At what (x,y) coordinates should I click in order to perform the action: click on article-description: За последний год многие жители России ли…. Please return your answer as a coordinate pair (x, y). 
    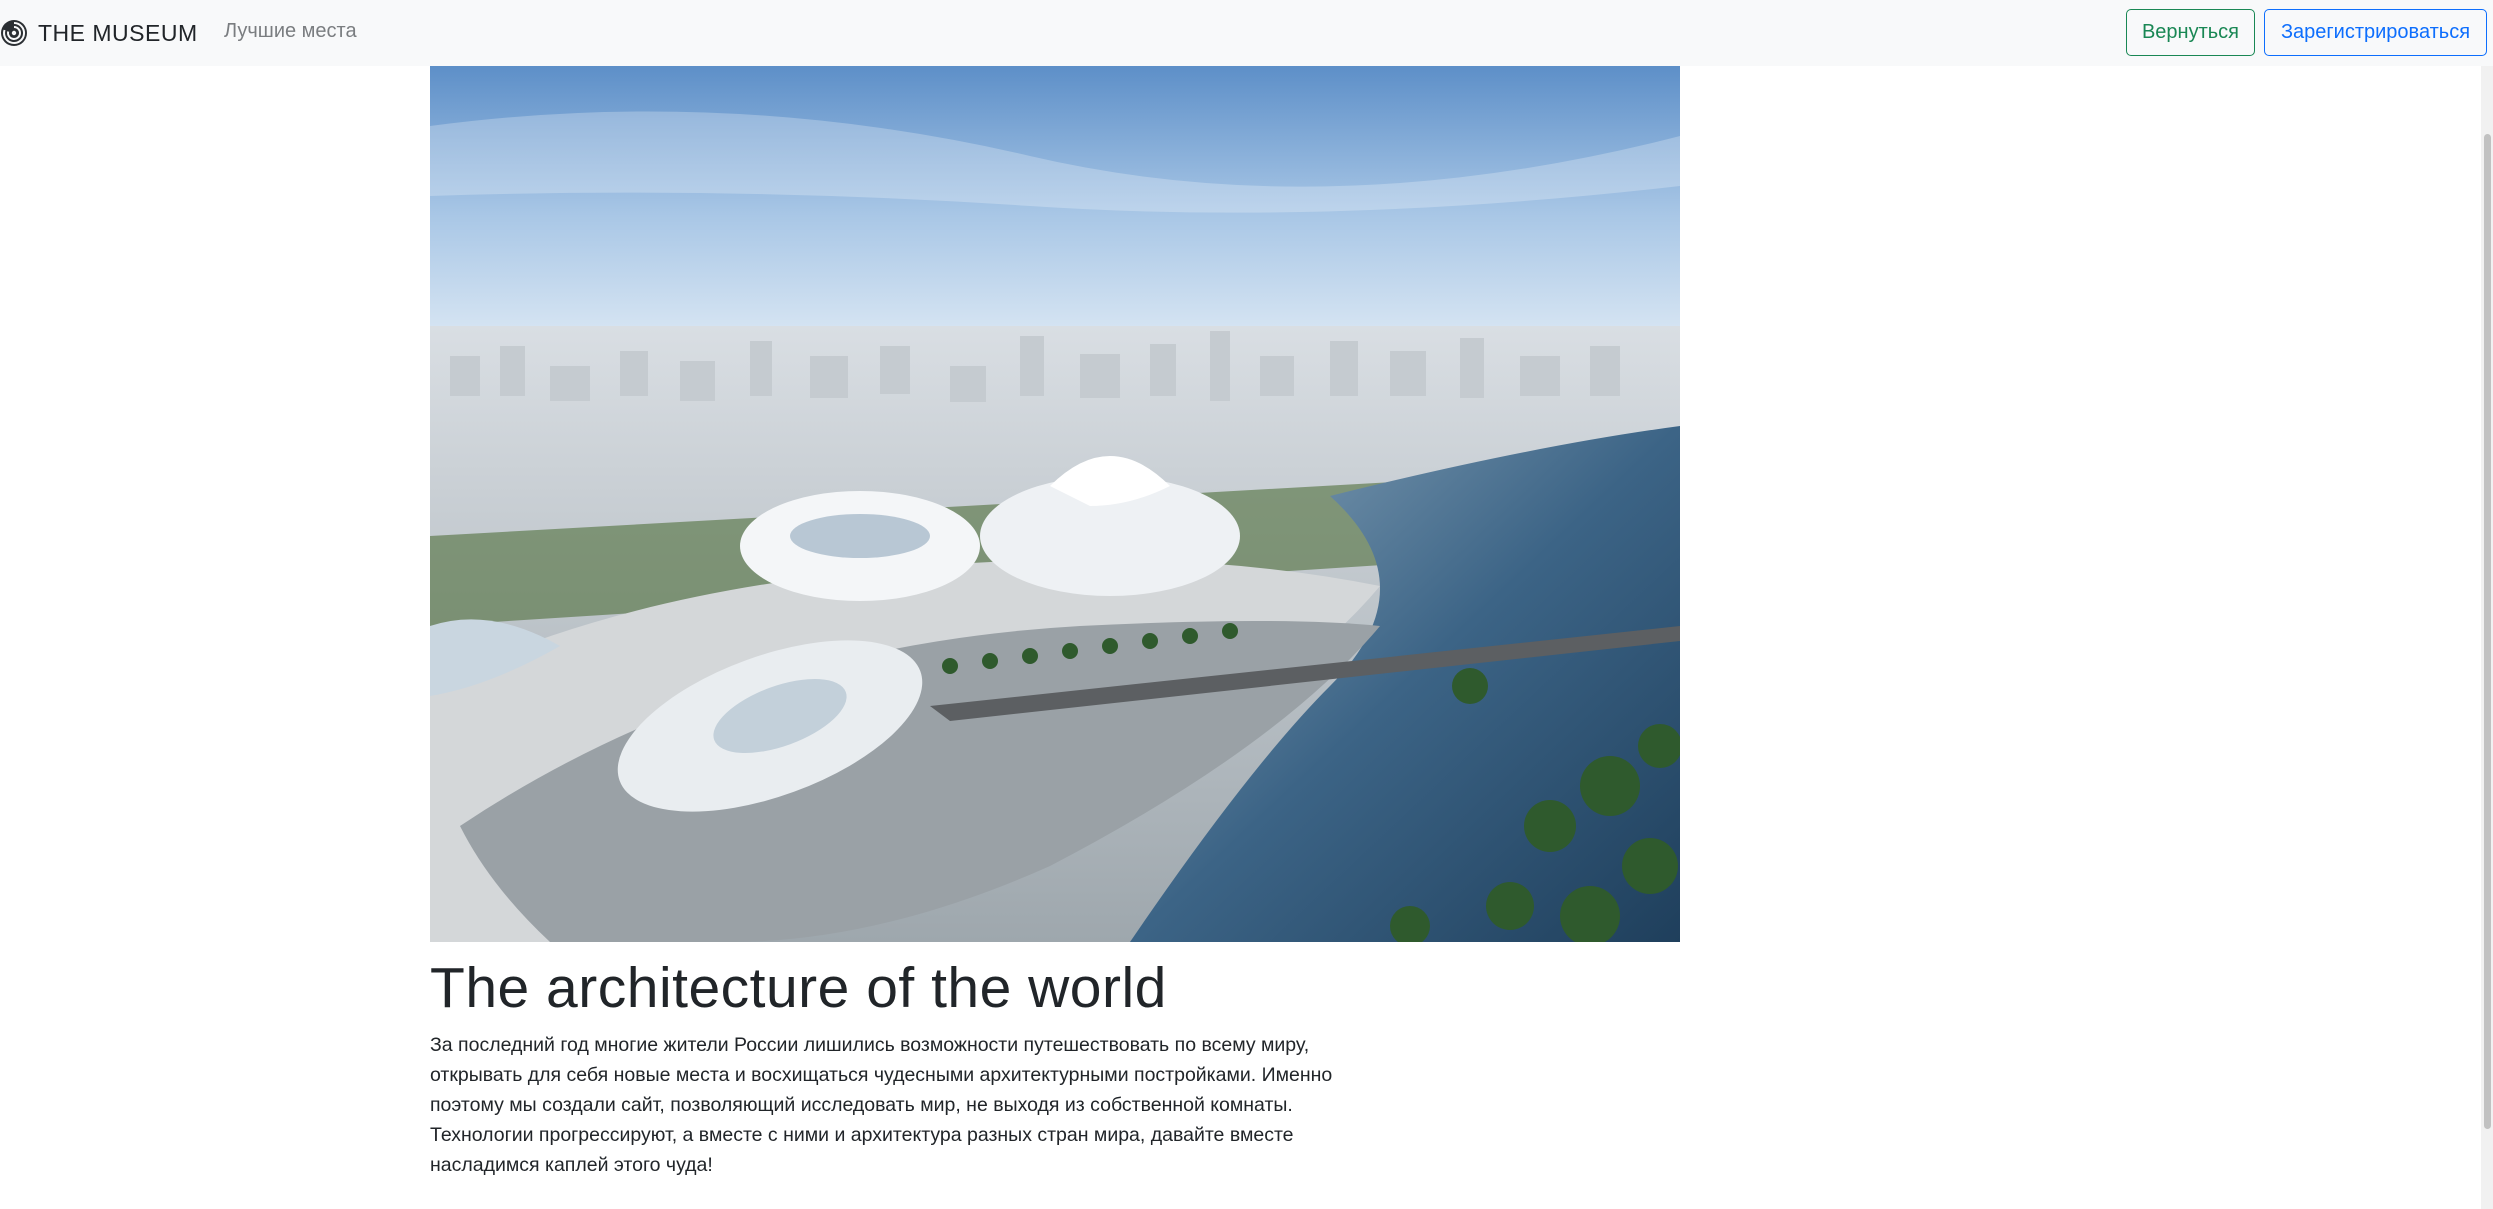
    Looking at the image, I should click on (881, 1105).